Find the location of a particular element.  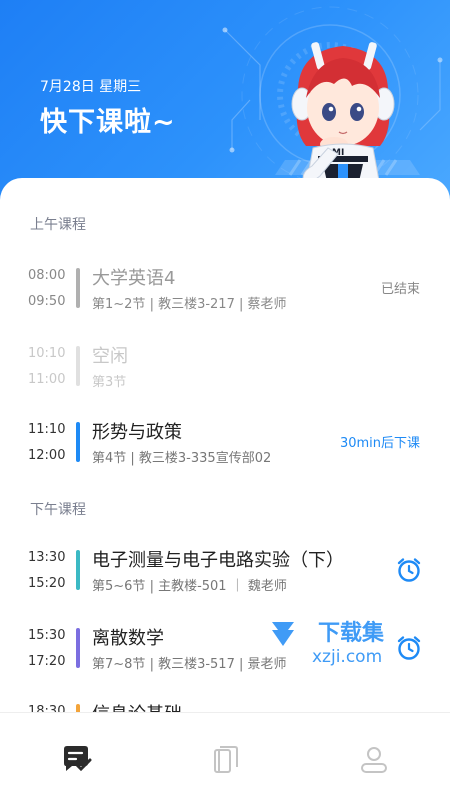

schedule-check-icon is located at coordinates (76, 759).